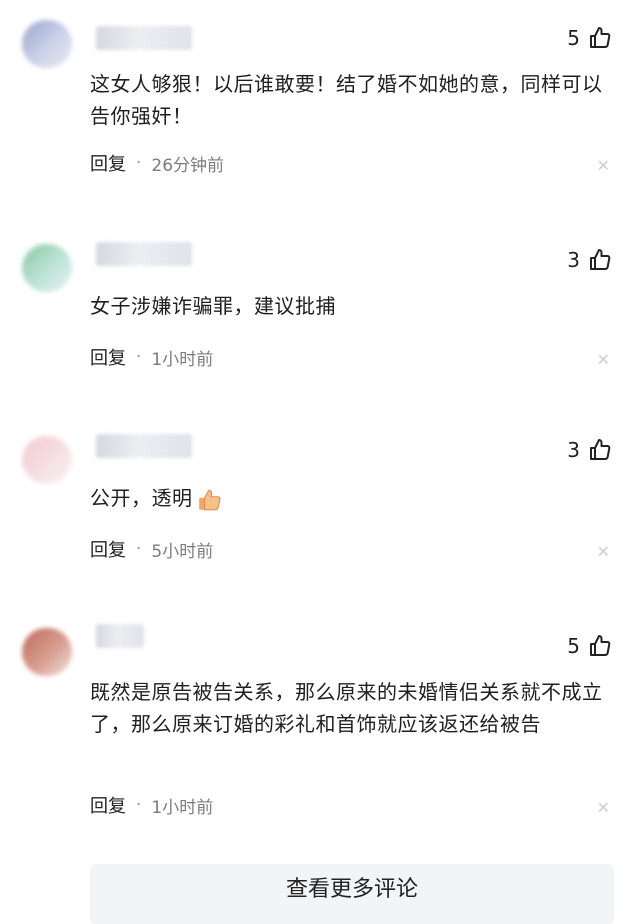  I want to click on comment-time: 5小时前, so click(182, 551).